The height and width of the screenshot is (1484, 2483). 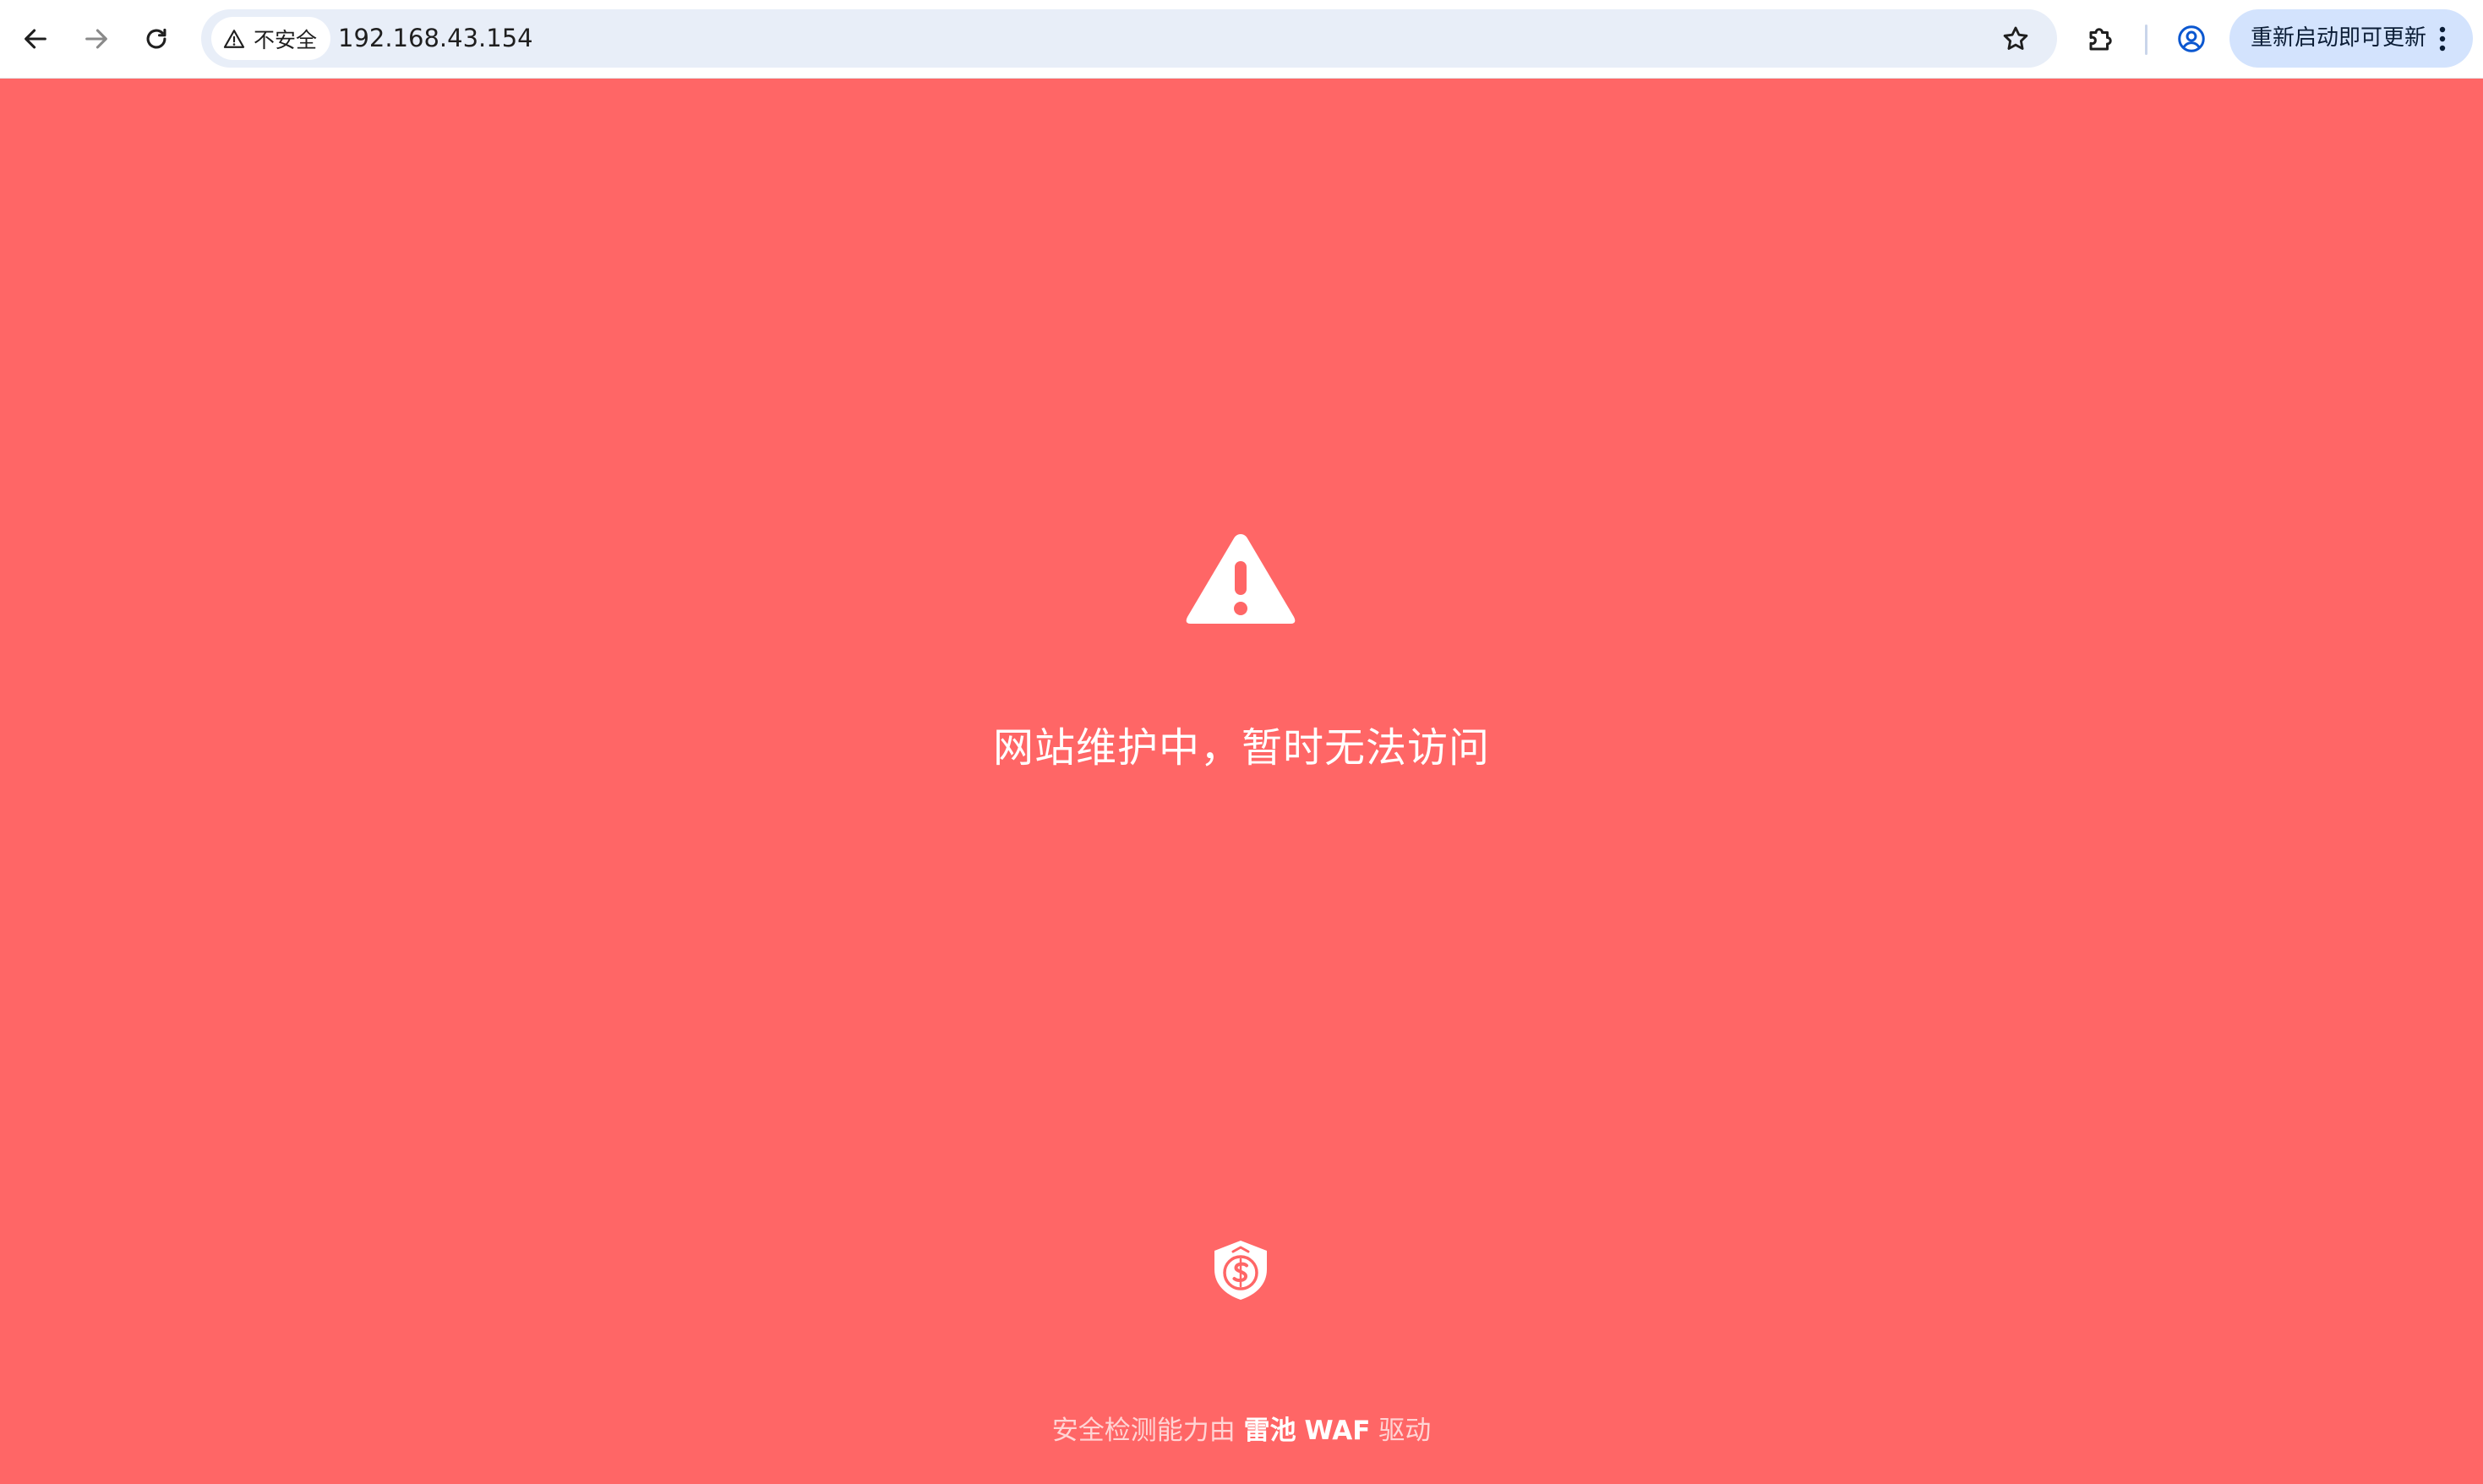 I want to click on forward-button, so click(x=96, y=39).